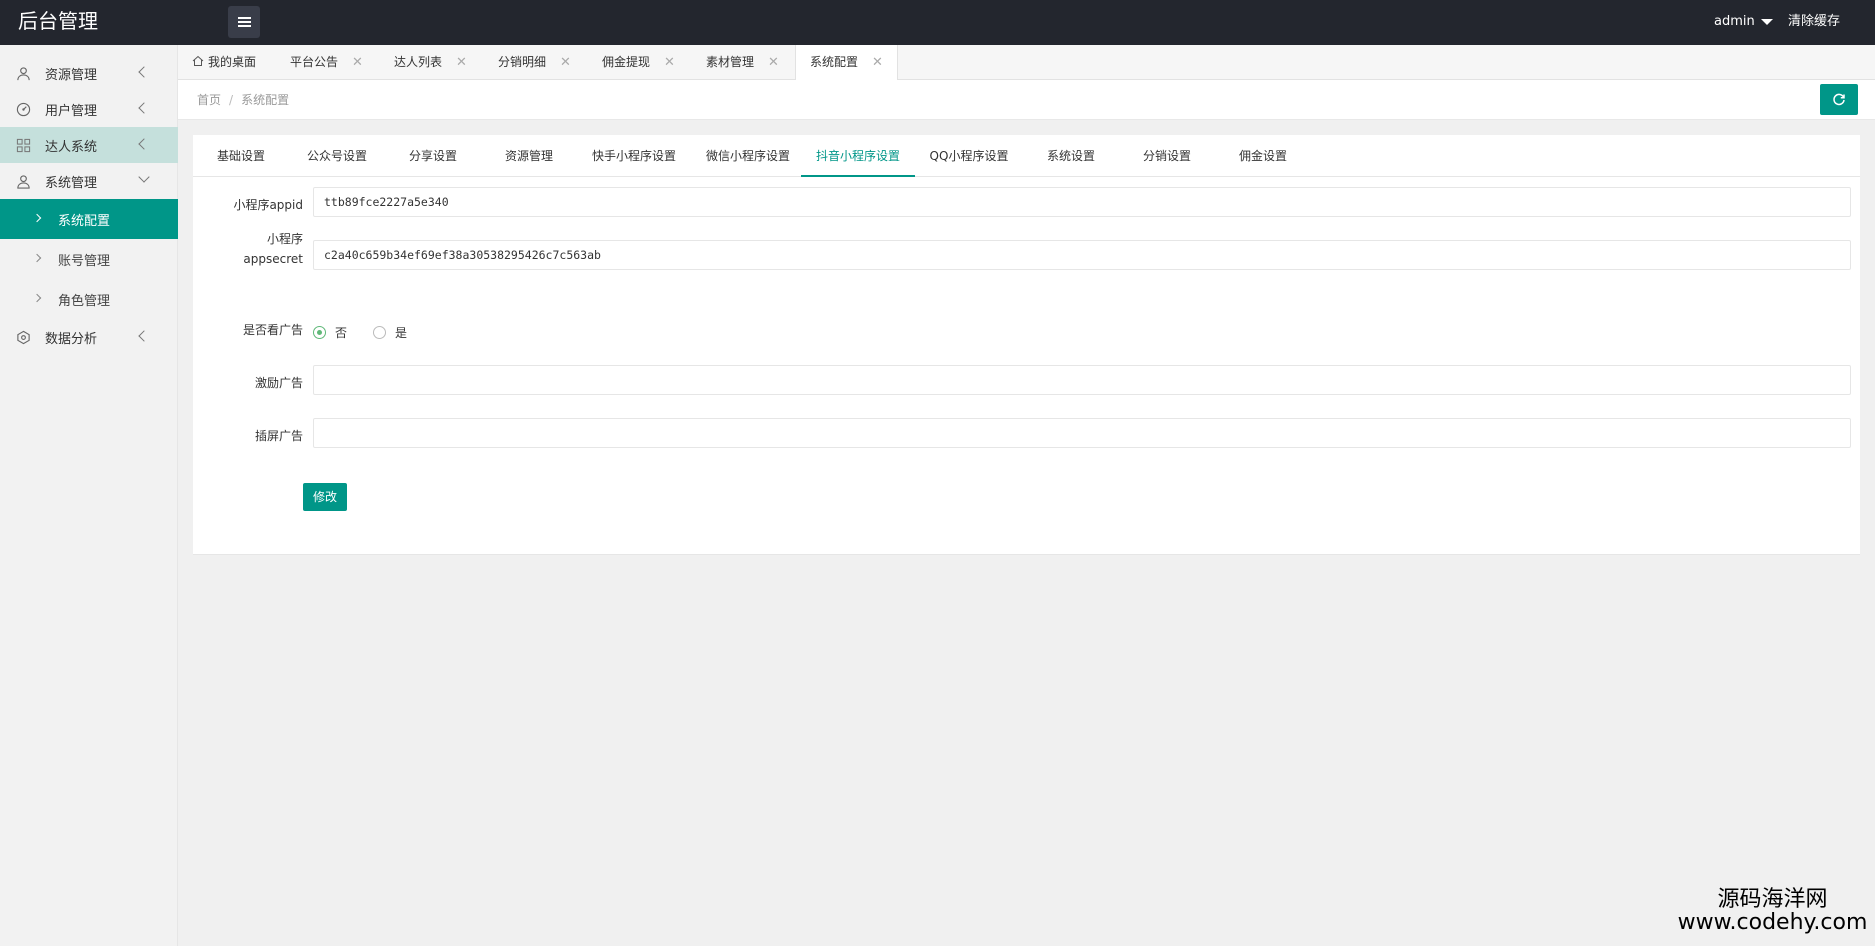 This screenshot has height=946, width=1875. What do you see at coordinates (265, 100) in the screenshot?
I see `breadcrumb-current: 系统配置` at bounding box center [265, 100].